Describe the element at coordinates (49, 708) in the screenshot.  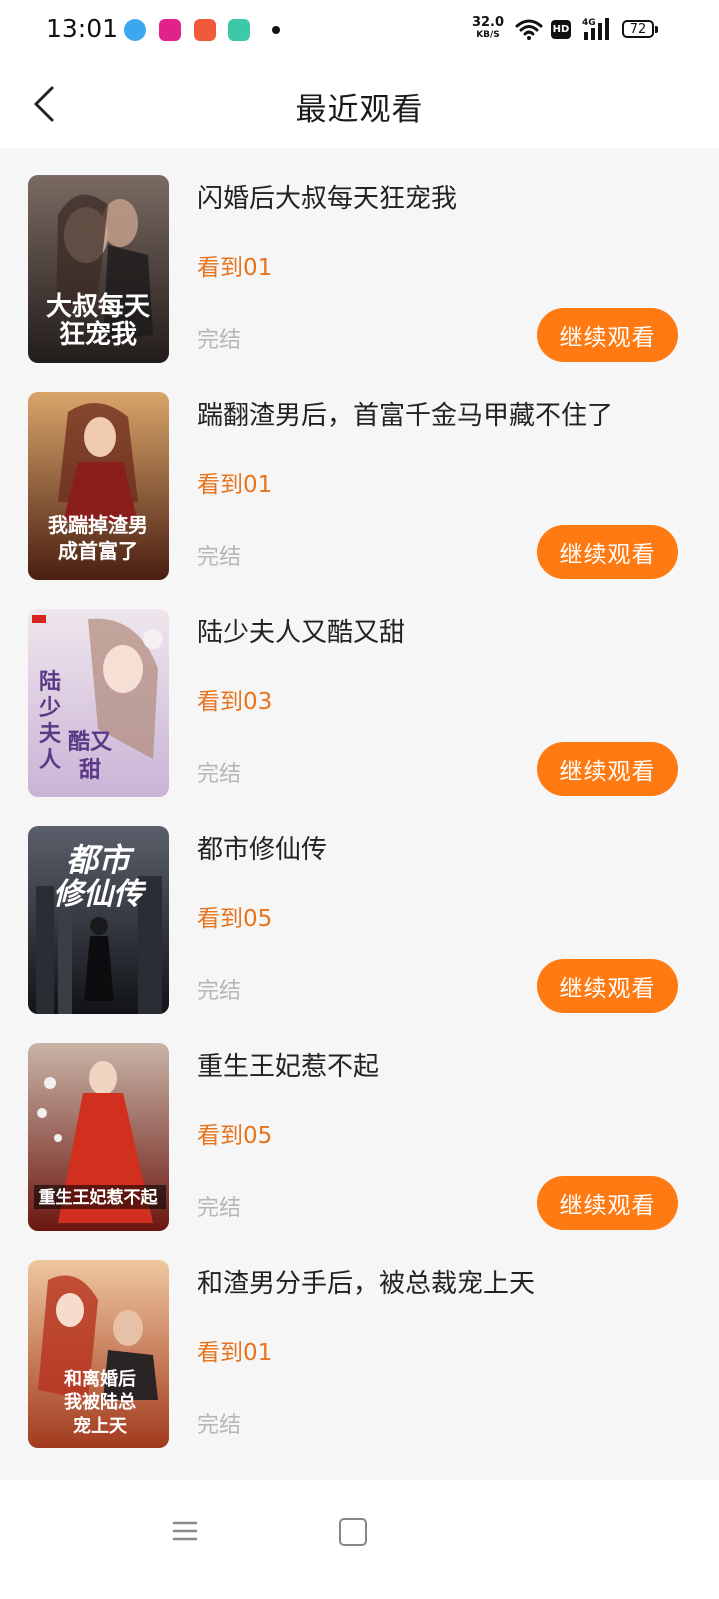
I see `svg-text: 少` at that location.